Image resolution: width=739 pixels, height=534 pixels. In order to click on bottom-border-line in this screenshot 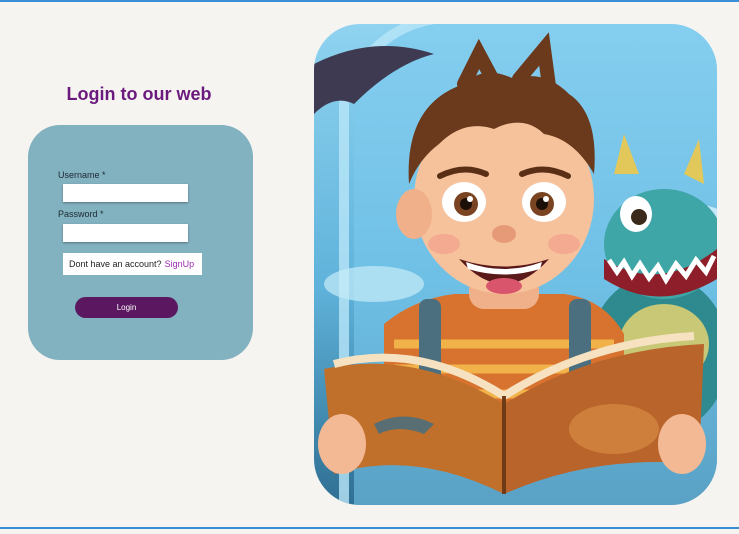, I will do `click(369, 528)`.